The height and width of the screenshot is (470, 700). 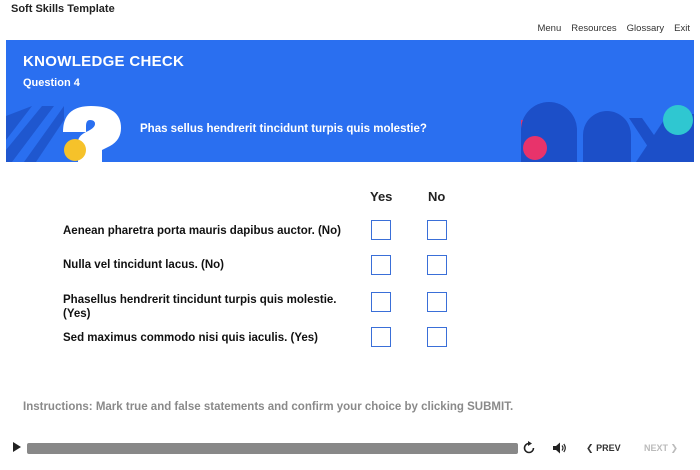 I want to click on chevron-right-icon: ❯, so click(x=674, y=448).